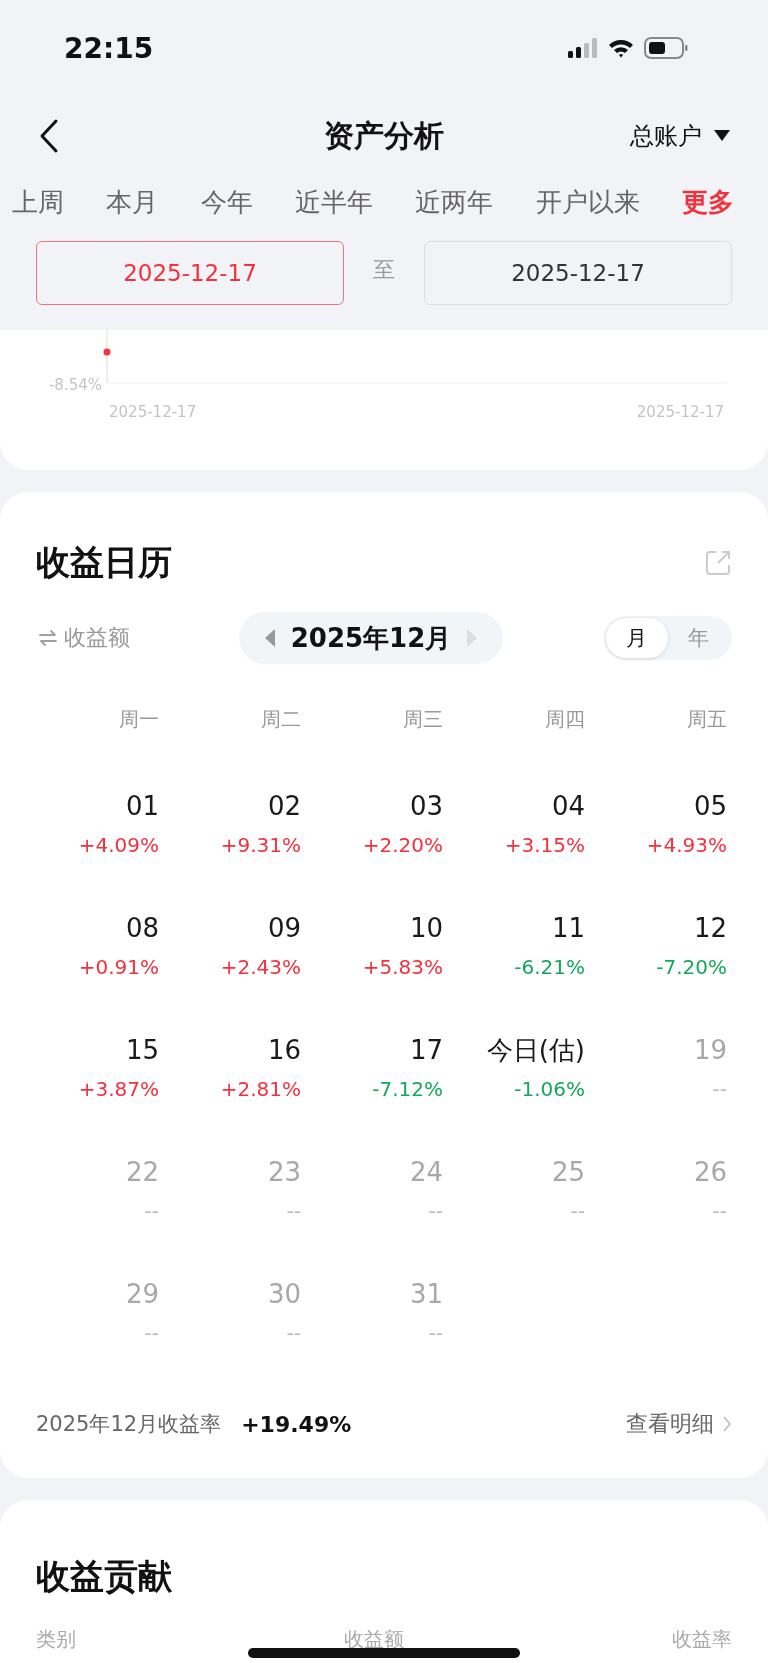 The image size is (768, 1663). Describe the element at coordinates (621, 48) in the screenshot. I see `wifi-icon` at that location.